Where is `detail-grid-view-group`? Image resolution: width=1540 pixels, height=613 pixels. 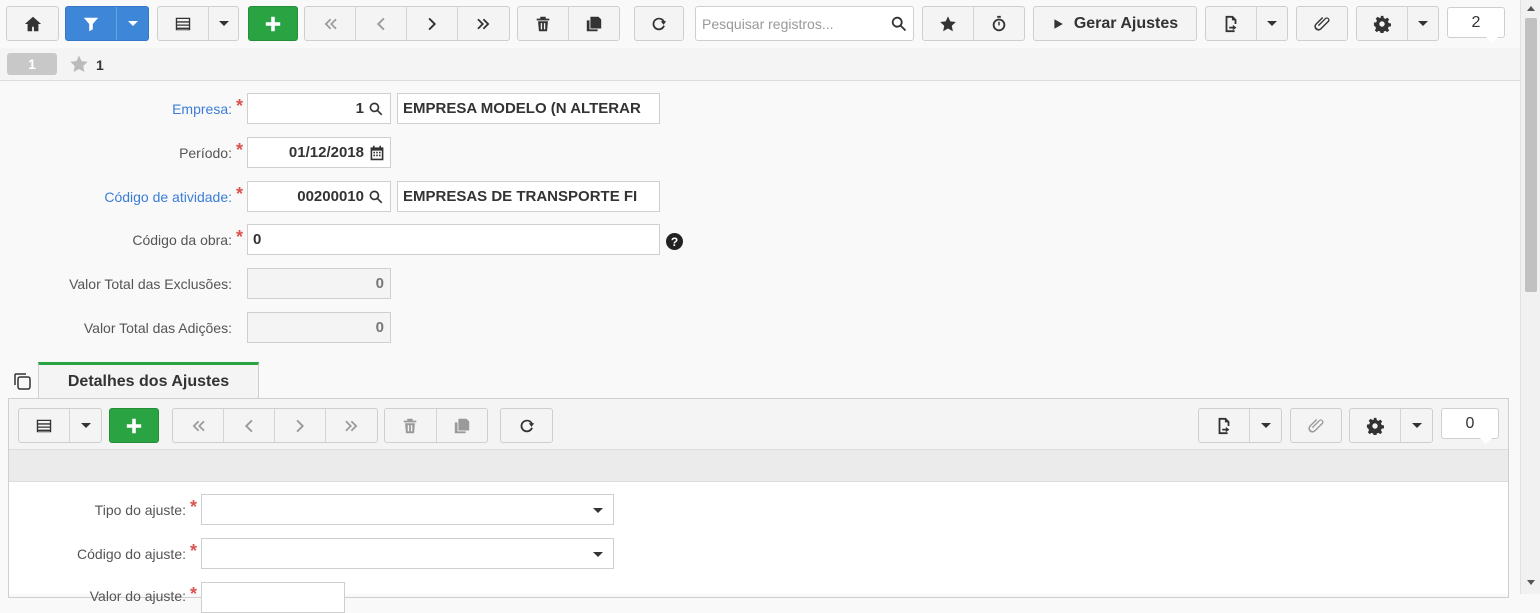 detail-grid-view-group is located at coordinates (60, 425).